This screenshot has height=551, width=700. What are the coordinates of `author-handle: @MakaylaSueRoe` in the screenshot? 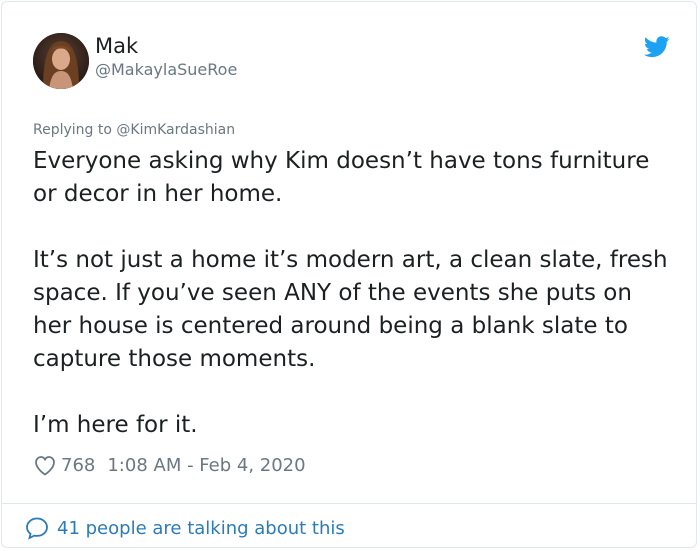 It's located at (166, 70).